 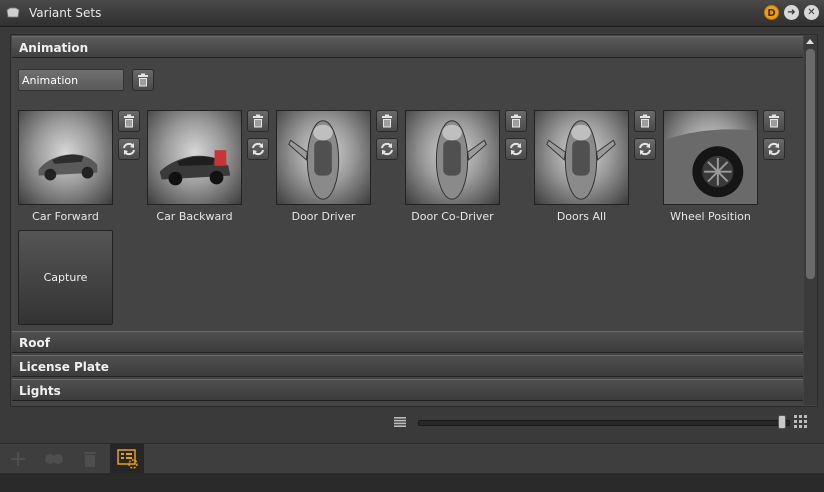 What do you see at coordinates (18, 459) in the screenshot?
I see `plus-icon` at bounding box center [18, 459].